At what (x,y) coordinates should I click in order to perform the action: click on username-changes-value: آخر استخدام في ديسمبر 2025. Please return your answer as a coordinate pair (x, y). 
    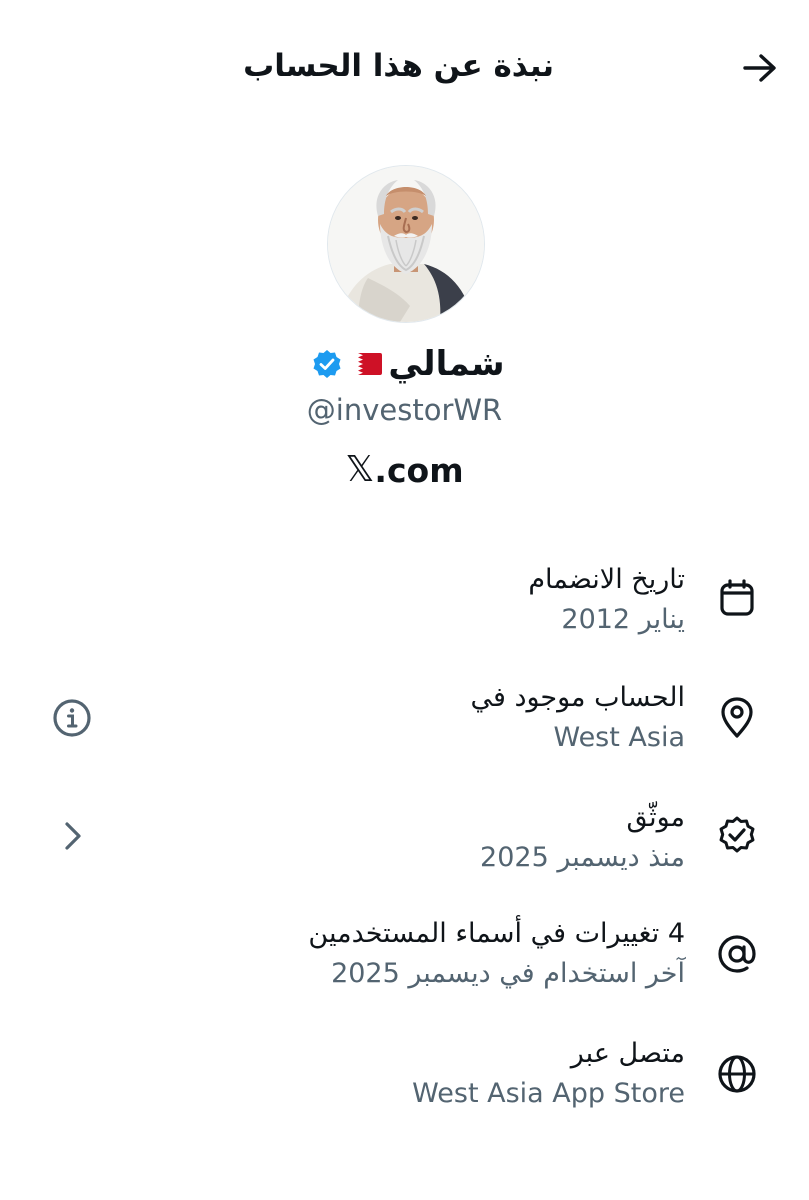
    Looking at the image, I should click on (508, 973).